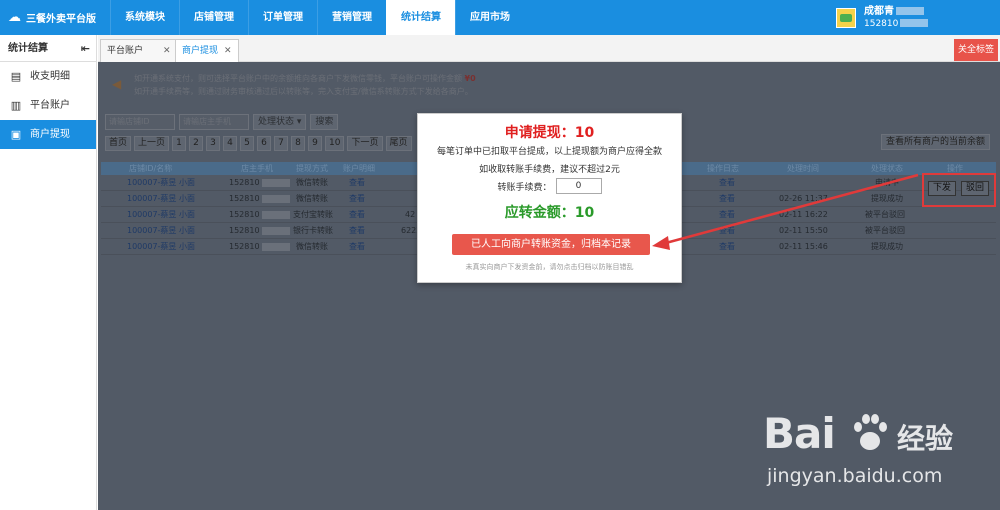 Image resolution: width=1000 pixels, height=510 pixels. Describe the element at coordinates (213, 17) in the screenshot. I see `nav-store: 店铺管理` at that location.